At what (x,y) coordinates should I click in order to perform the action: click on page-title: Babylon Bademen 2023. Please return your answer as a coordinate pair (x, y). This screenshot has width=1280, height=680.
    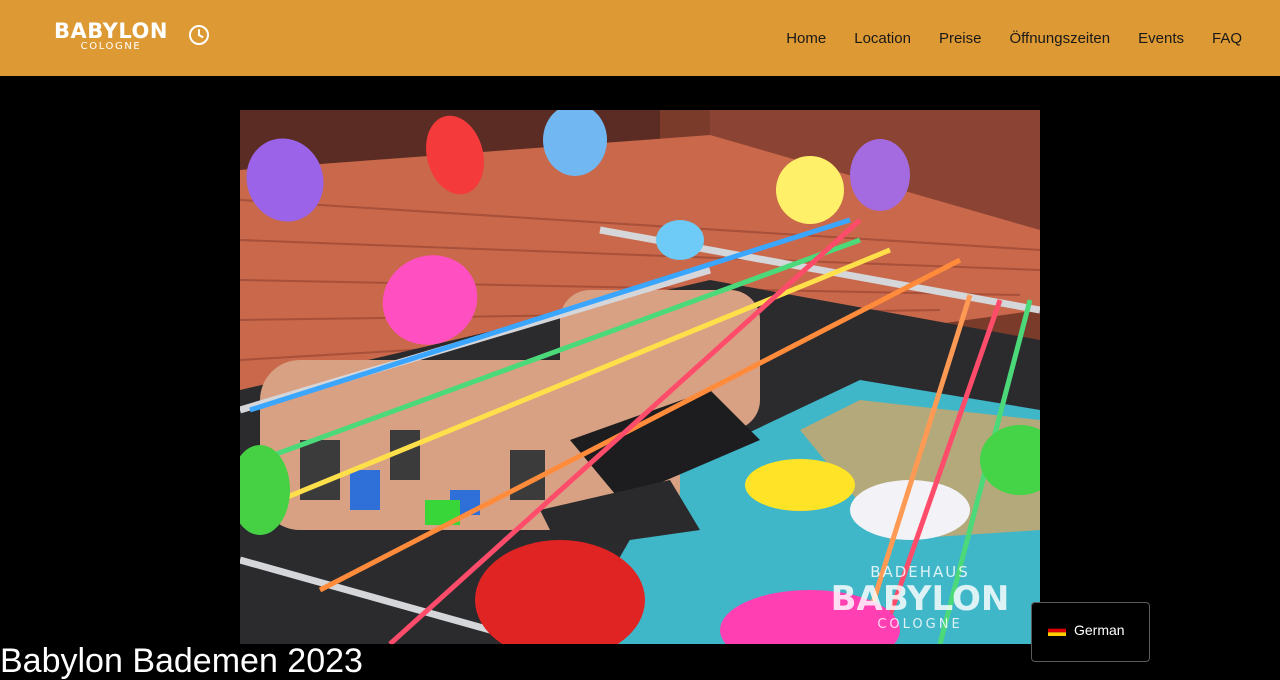
    Looking at the image, I should click on (181, 661).